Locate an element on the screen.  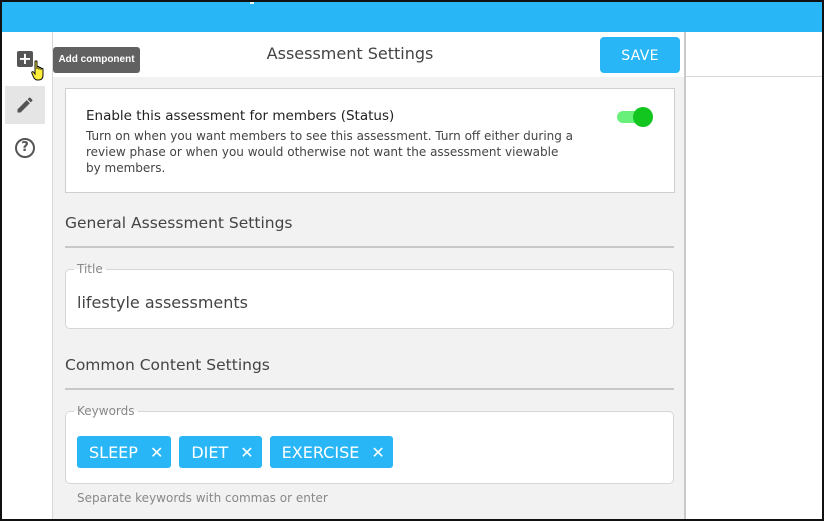
panel-header: Assessment Settings SAVE is located at coordinates (368, 54).